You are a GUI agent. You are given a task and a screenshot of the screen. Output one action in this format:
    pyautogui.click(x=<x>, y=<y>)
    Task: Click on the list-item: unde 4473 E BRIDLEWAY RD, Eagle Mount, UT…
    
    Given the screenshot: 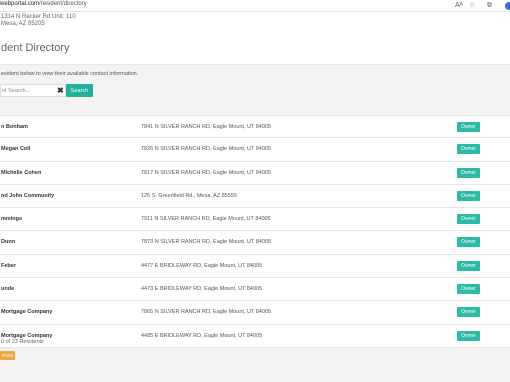 What is the action you would take?
    pyautogui.click(x=255, y=290)
    